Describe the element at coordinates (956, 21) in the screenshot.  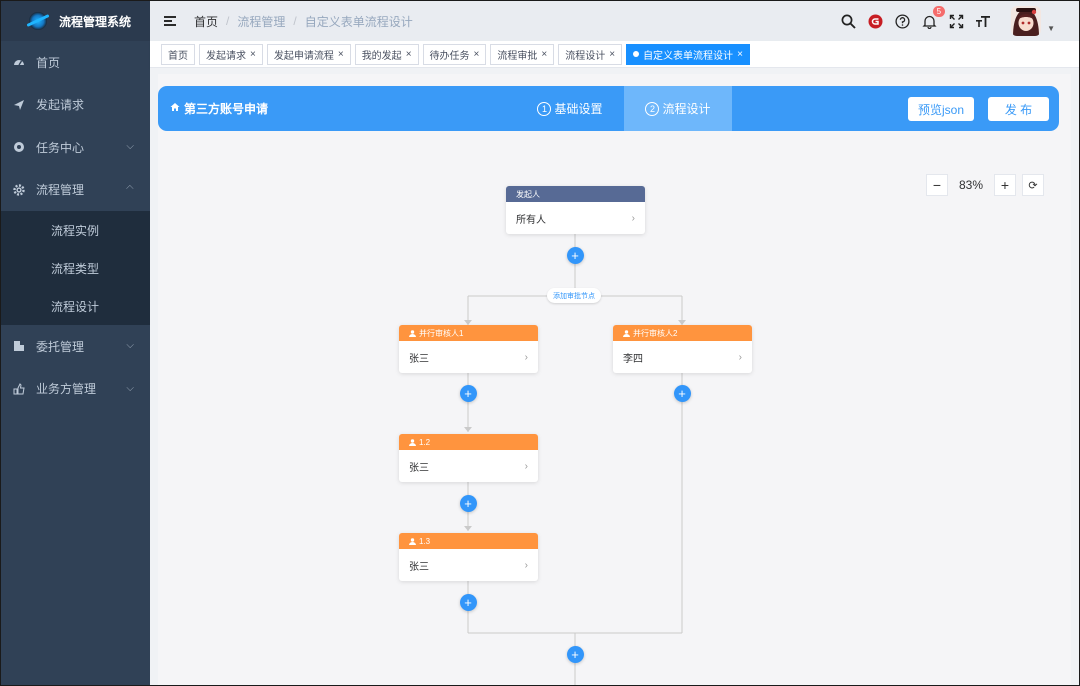
I see `fullscreen-icon` at that location.